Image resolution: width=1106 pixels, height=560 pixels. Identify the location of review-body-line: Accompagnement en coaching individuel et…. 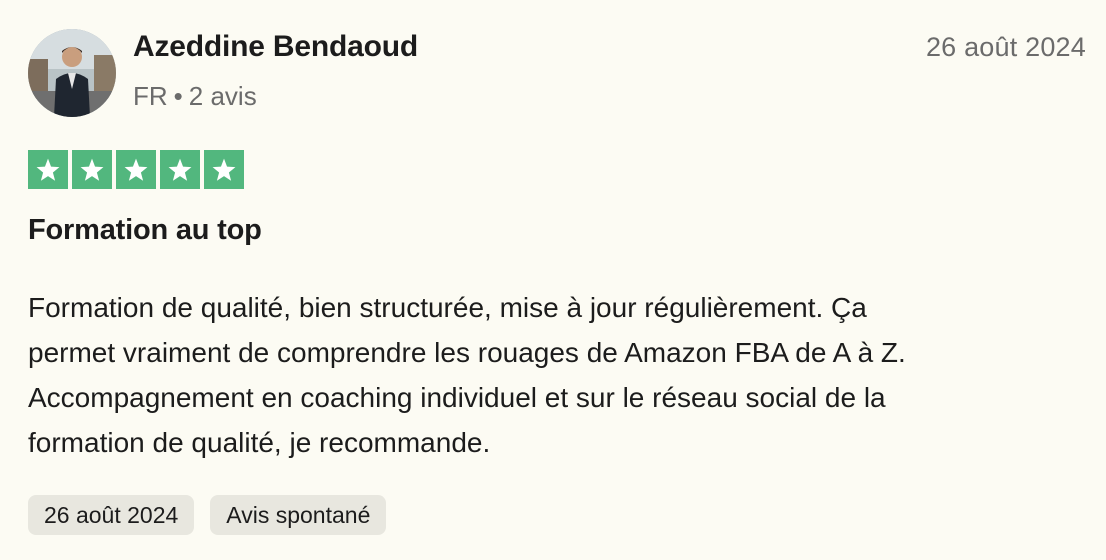
(457, 397).